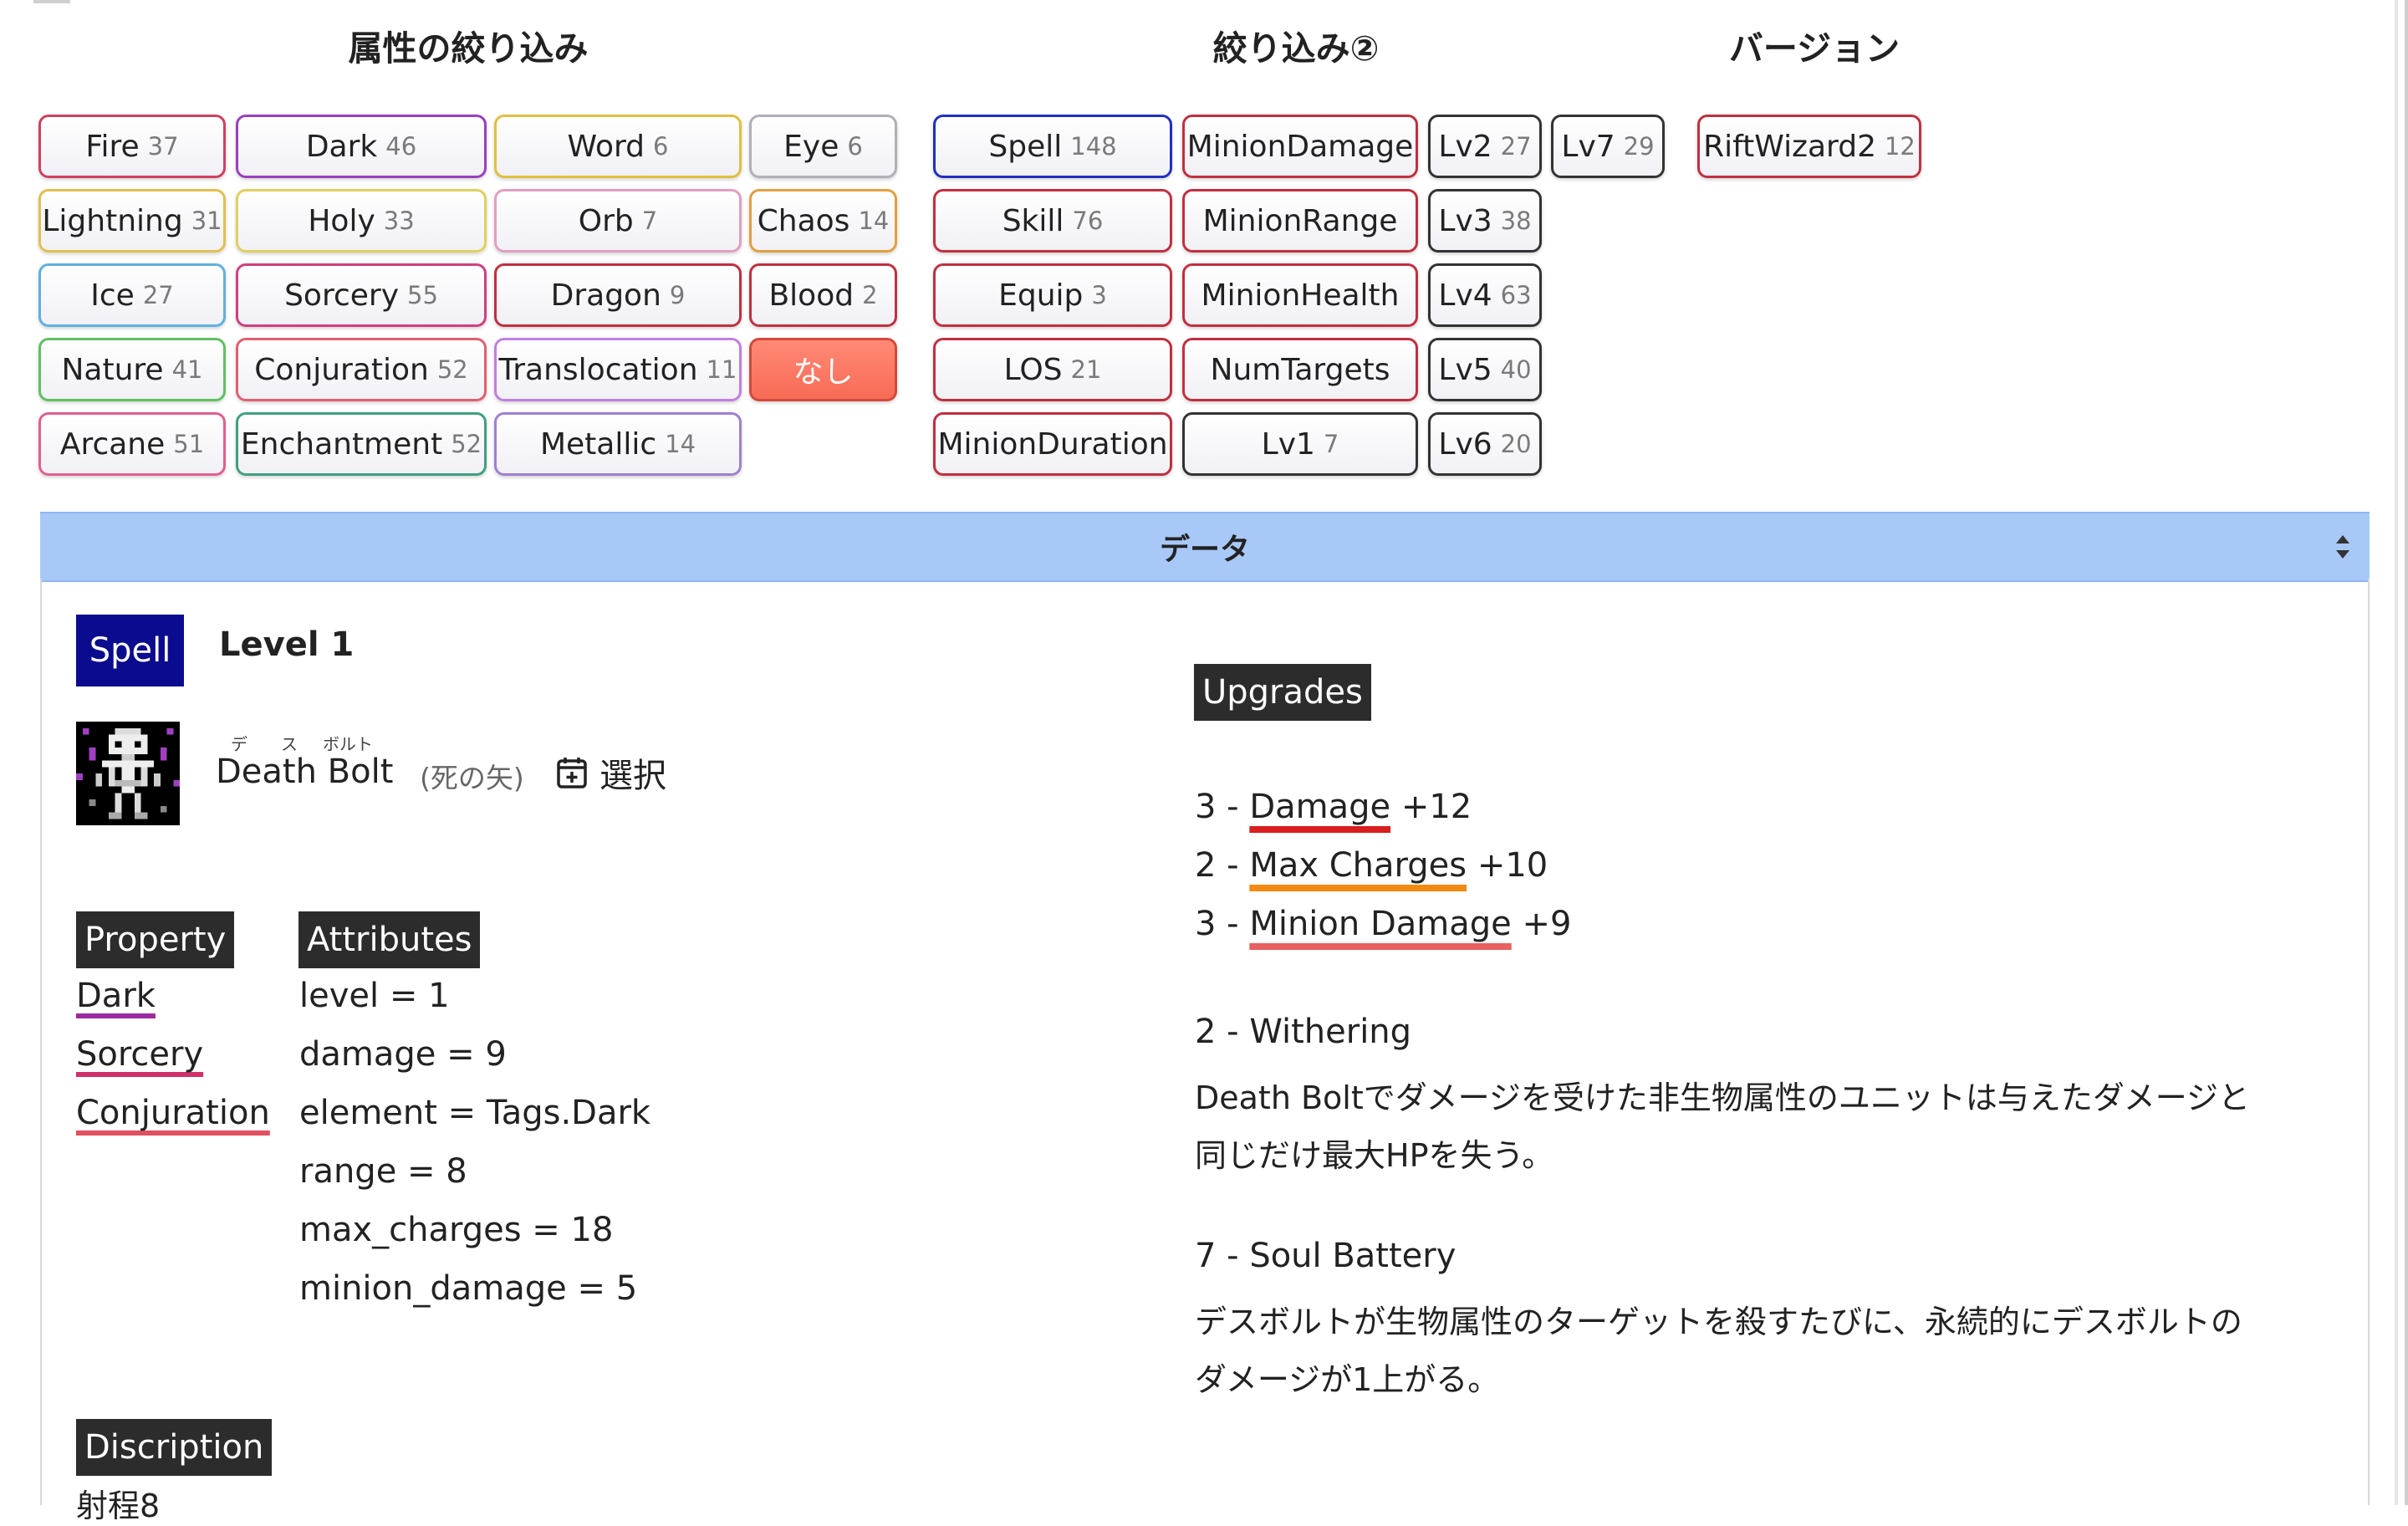 The image size is (2408, 1526). Describe the element at coordinates (1722, 1097) in the screenshot. I see `withering-line: Death Boltでダメージを受けた非生物属性のユニットは与えたダメージと` at that location.